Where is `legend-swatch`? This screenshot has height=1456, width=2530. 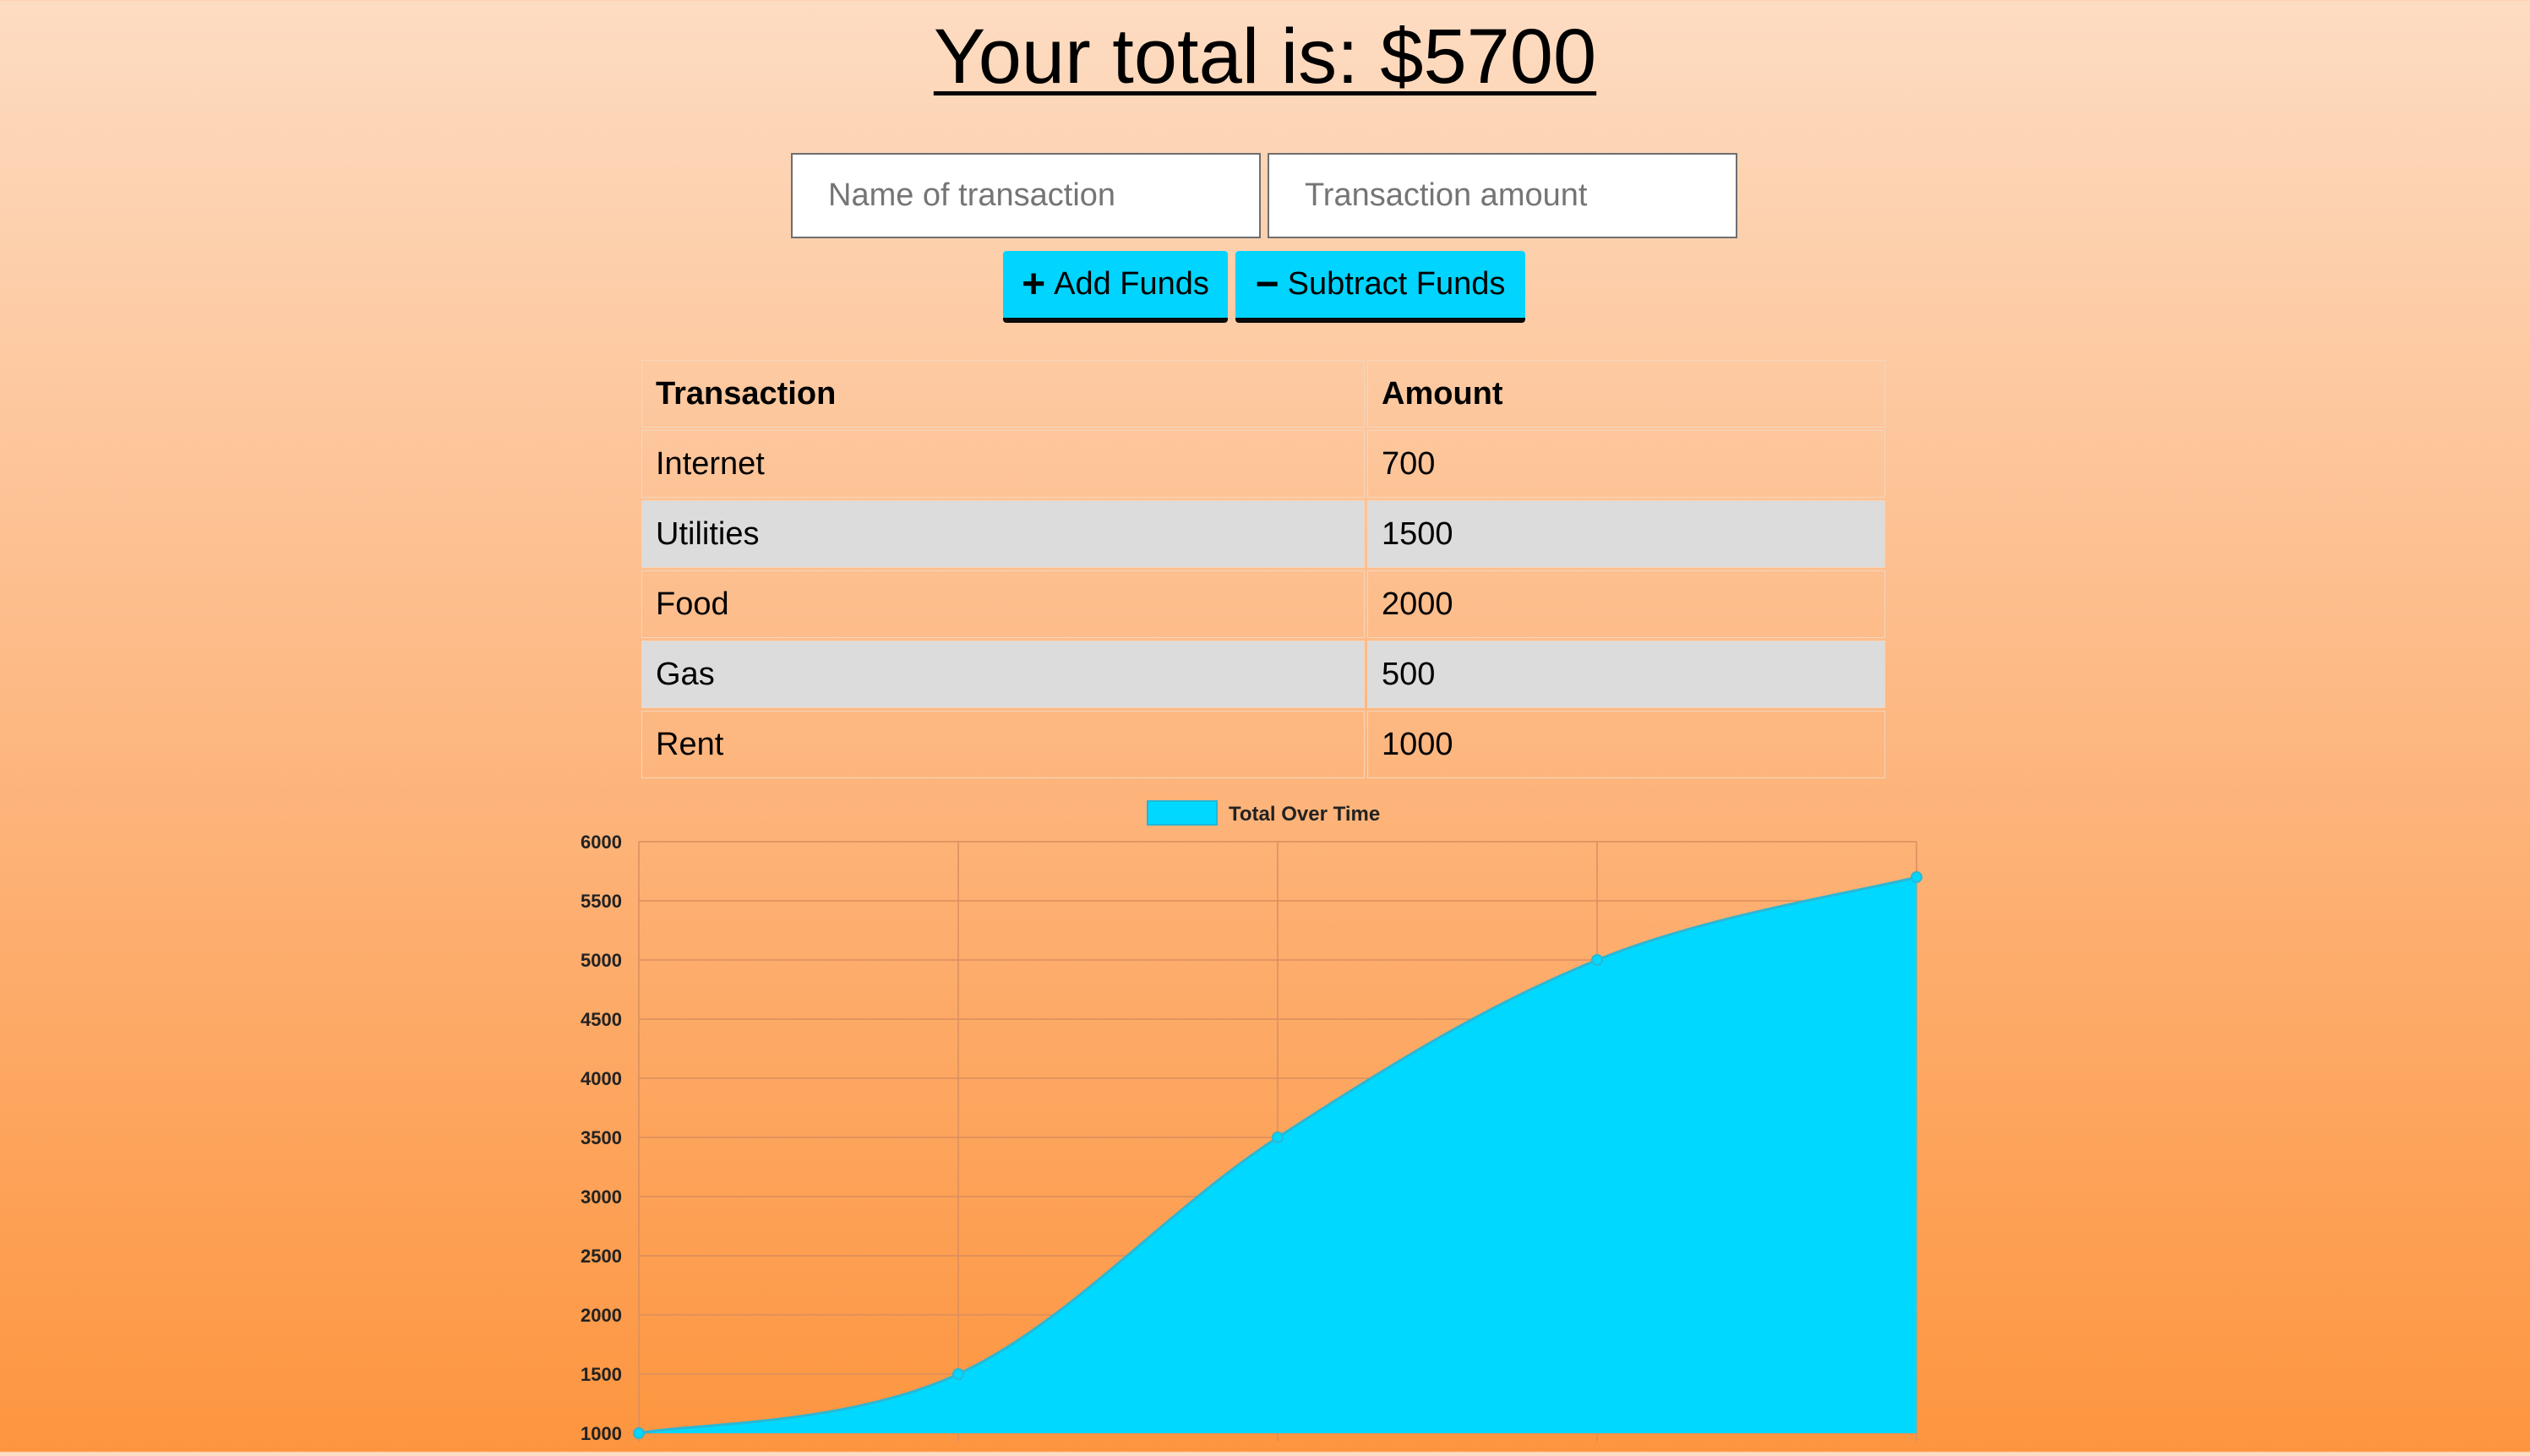
legend-swatch is located at coordinates (1182, 813).